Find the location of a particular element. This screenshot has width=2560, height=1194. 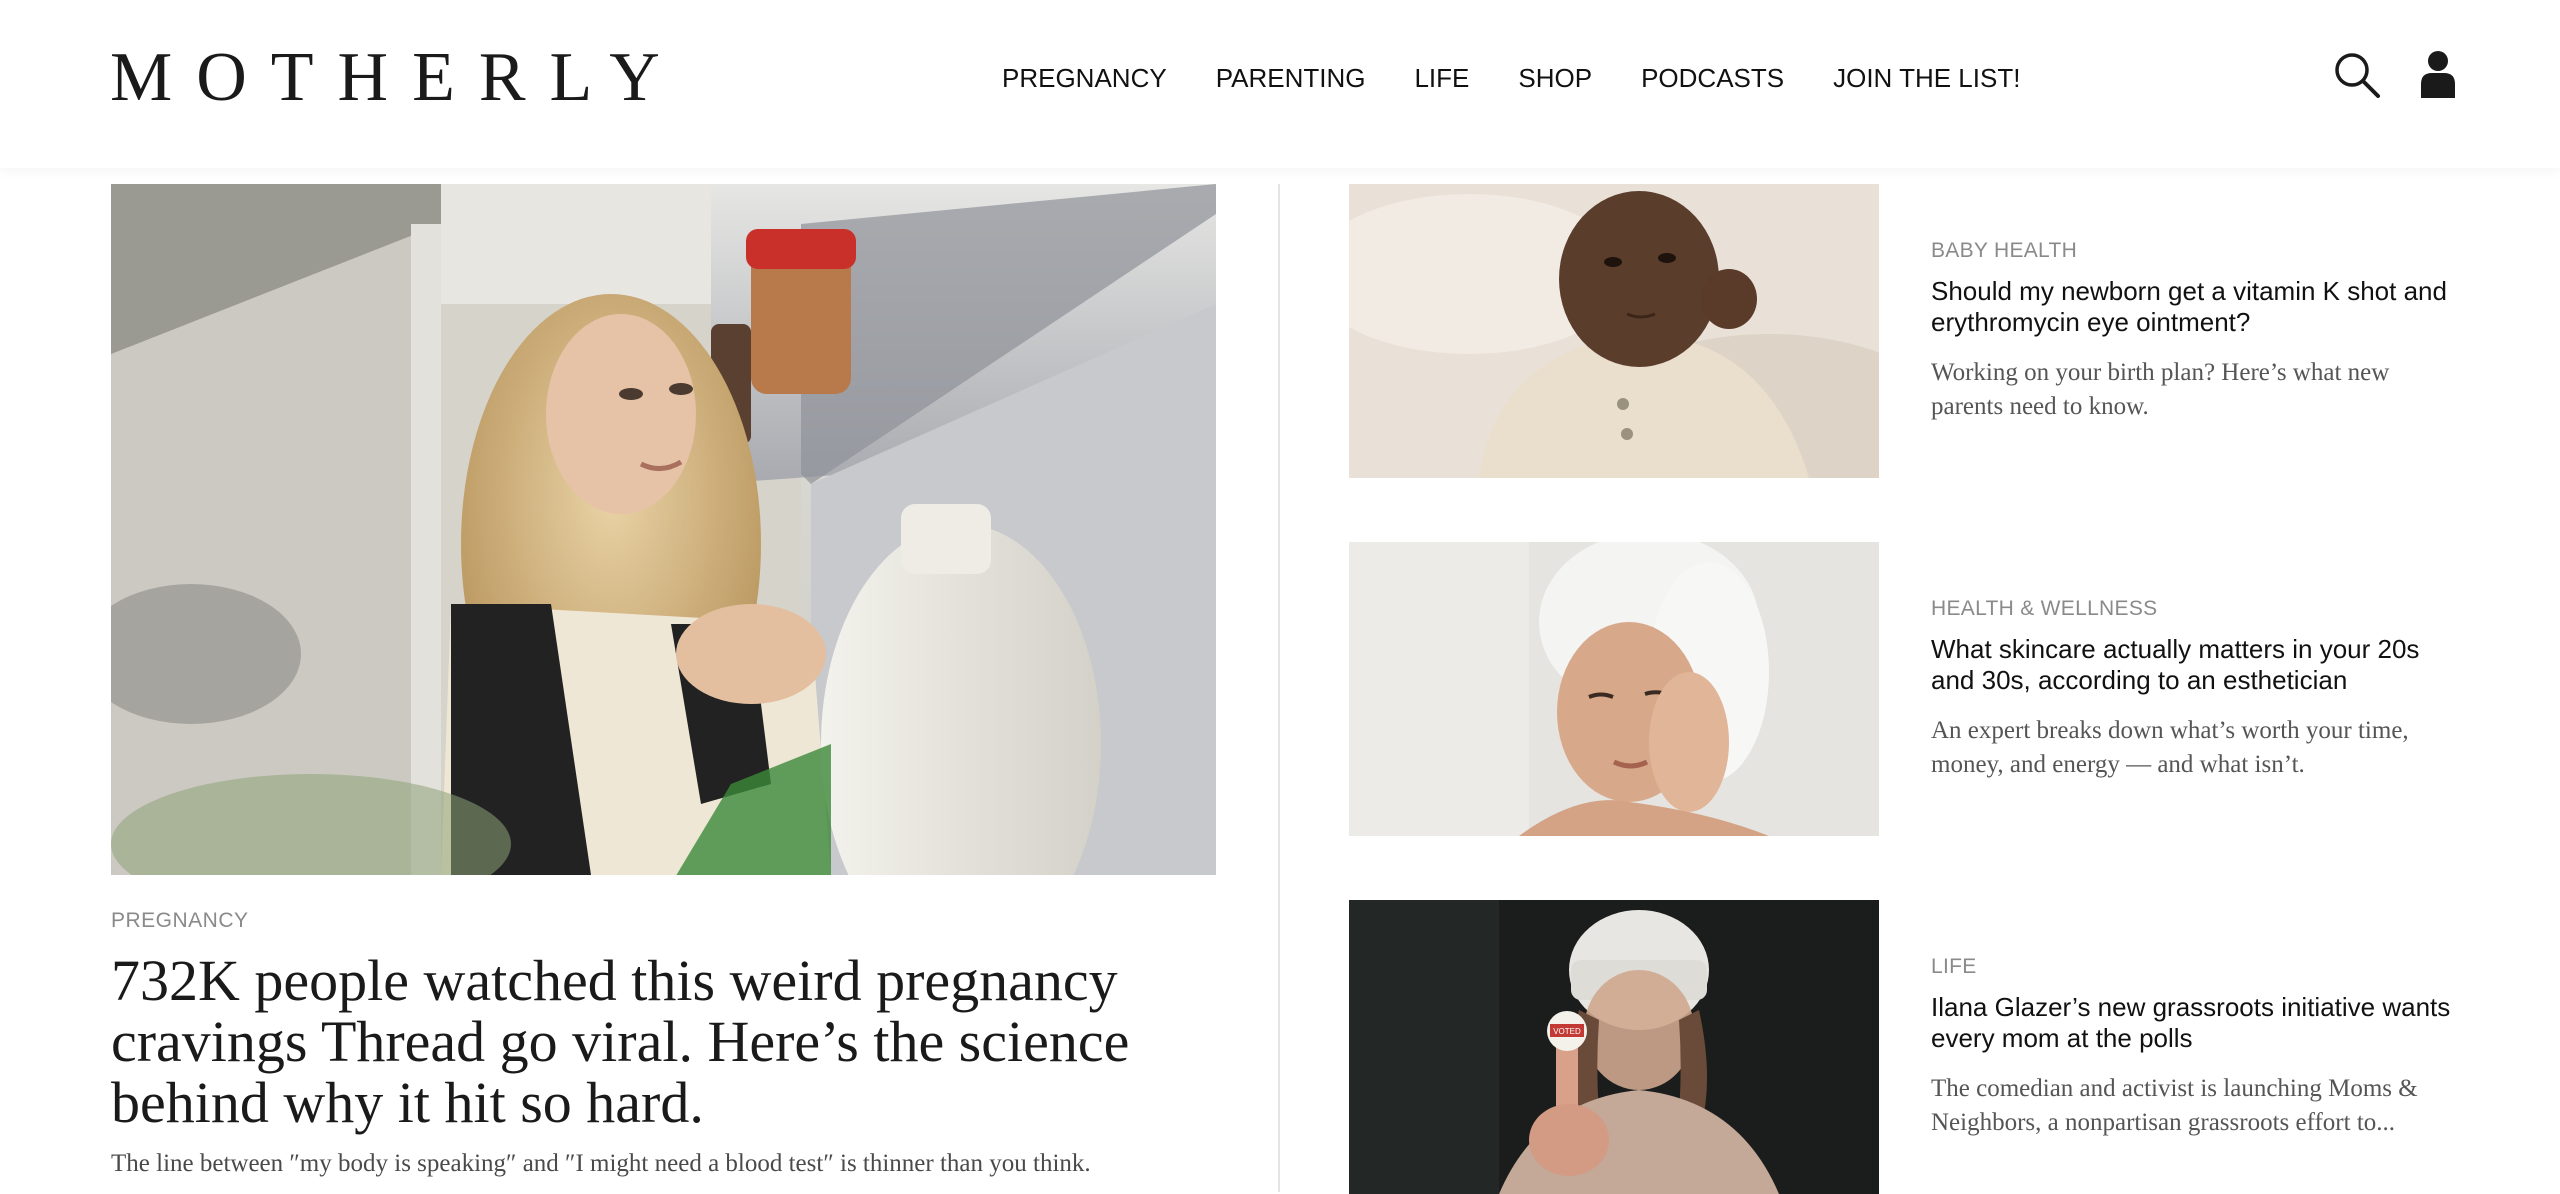

woman-skincare-photo is located at coordinates (1614, 689).